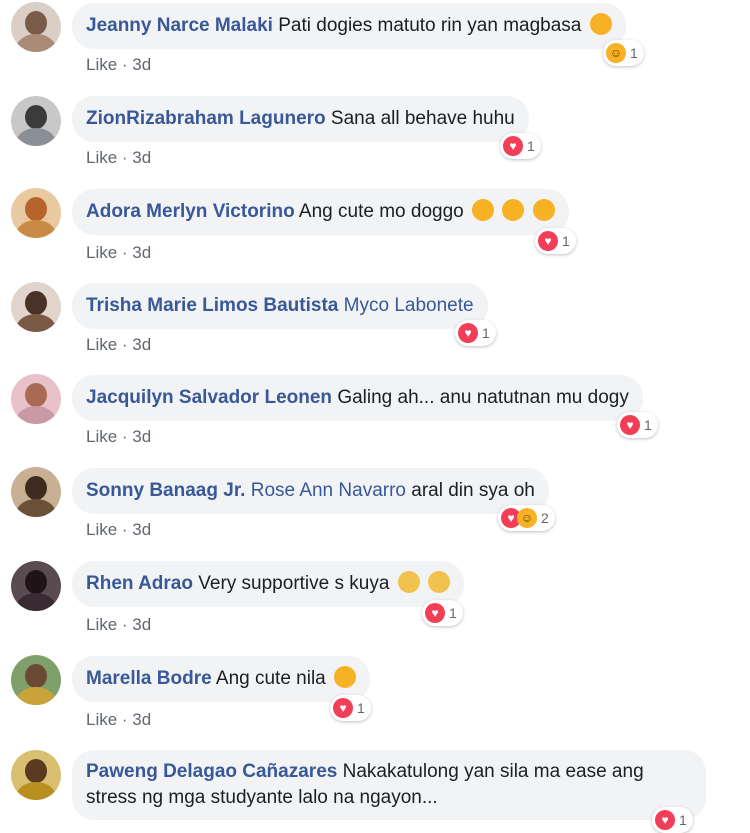 This screenshot has height=833, width=750. I want to click on comment-text: aral din sya oh, so click(473, 490).